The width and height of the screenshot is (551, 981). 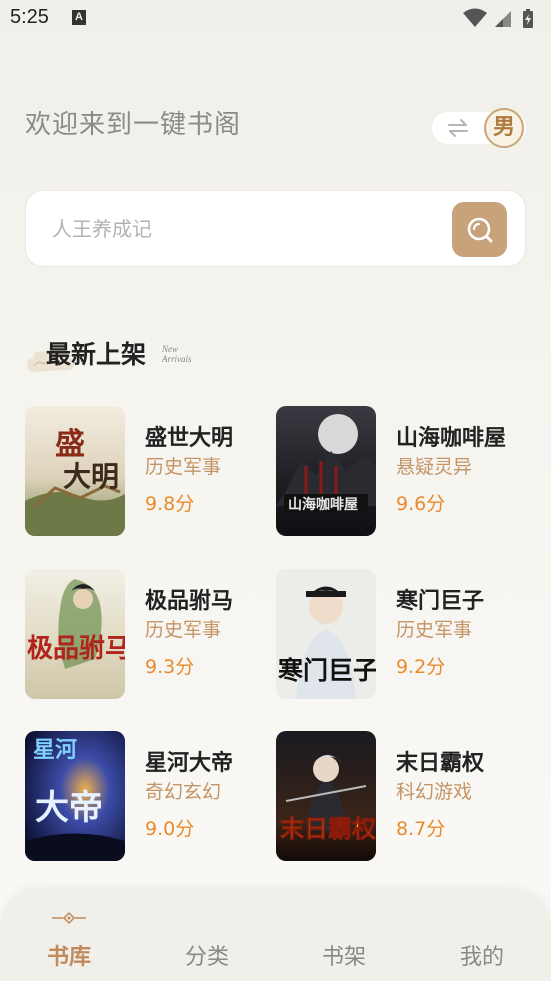 What do you see at coordinates (91, 476) in the screenshot?
I see `cover-title-1b: 大明` at bounding box center [91, 476].